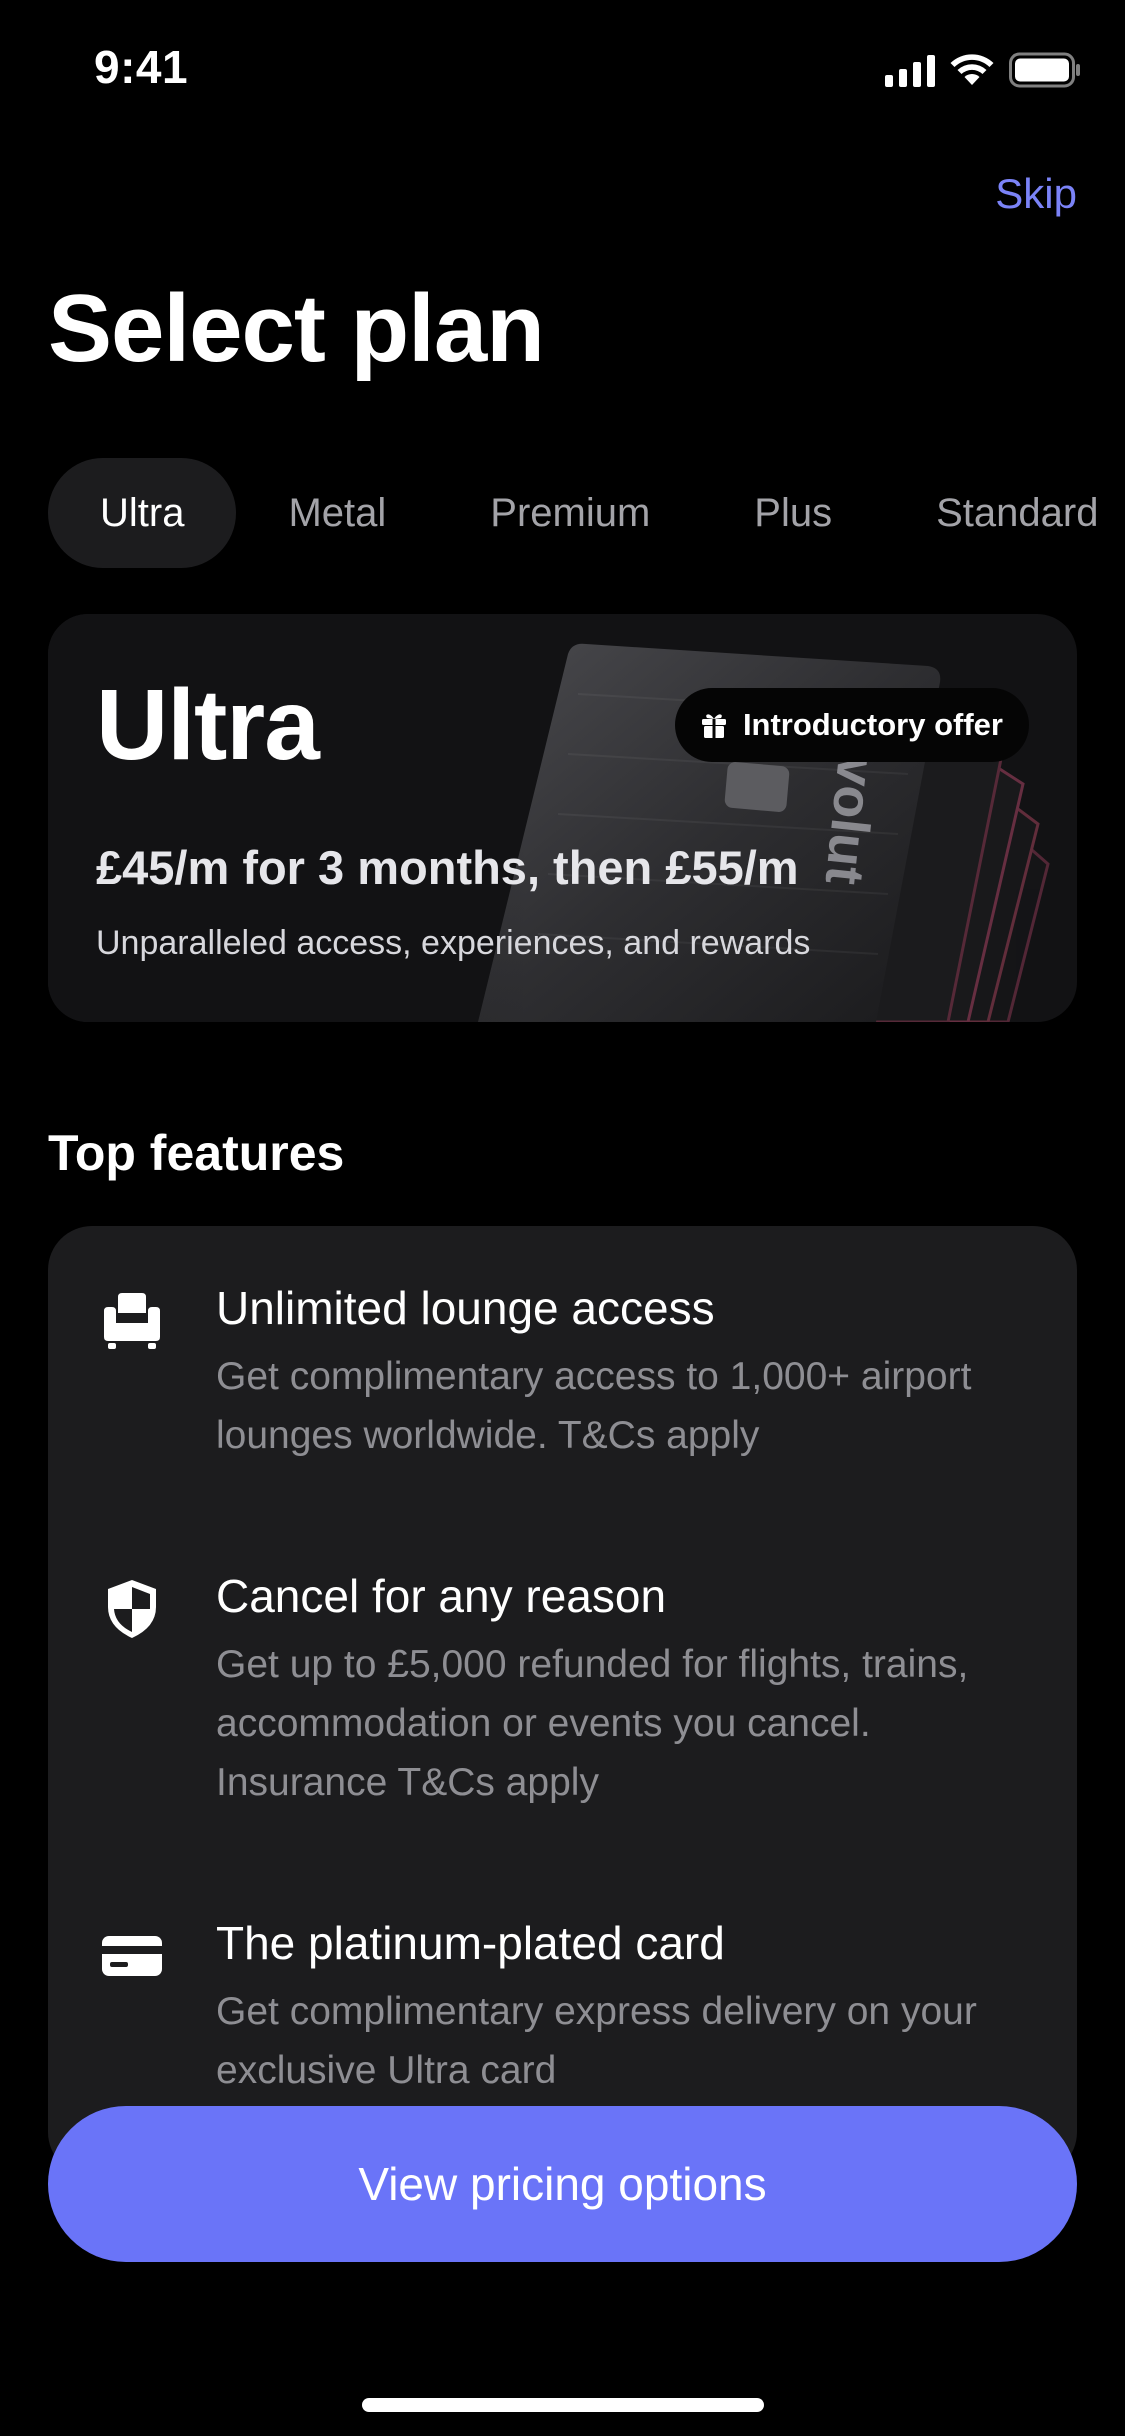 The height and width of the screenshot is (2436, 1125). I want to click on status-time: 9:41, so click(141, 67).